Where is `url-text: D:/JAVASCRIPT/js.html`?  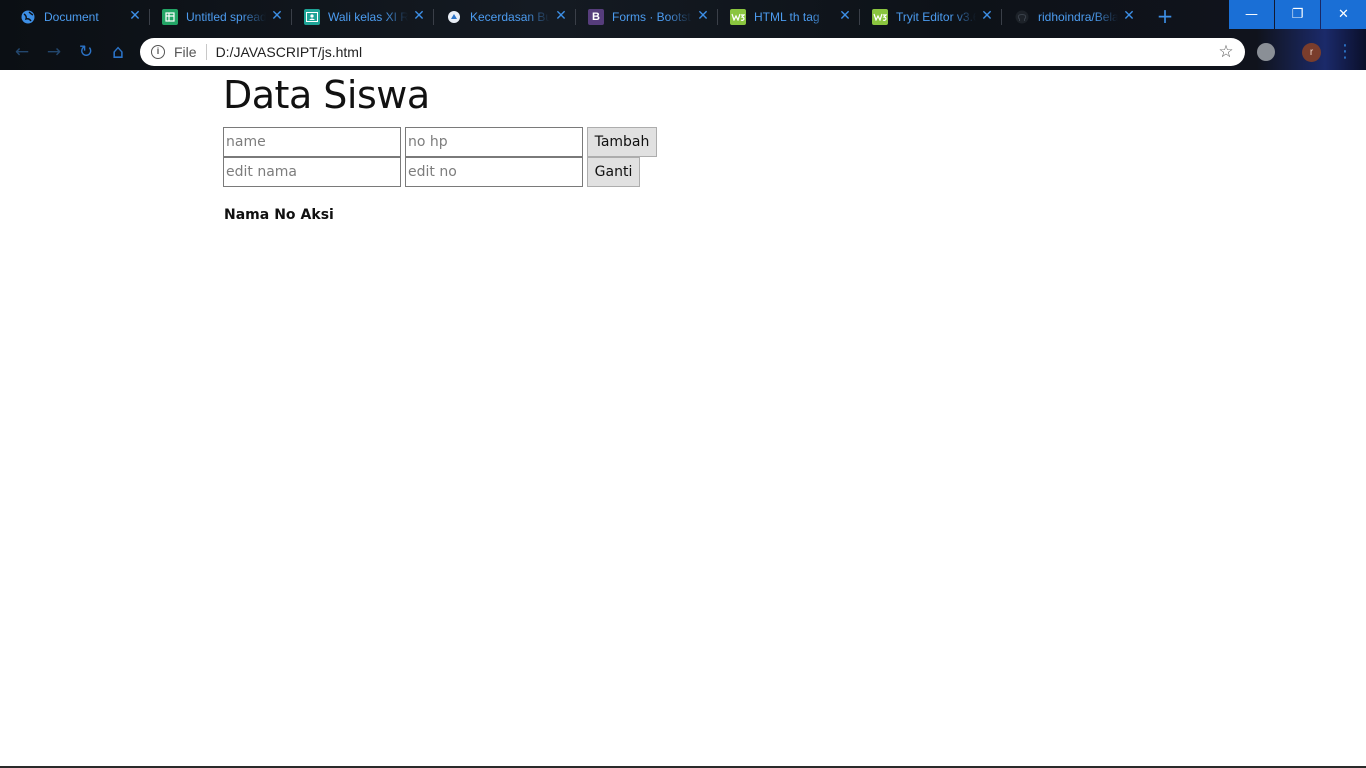
url-text: D:/JAVASCRIPT/js.html is located at coordinates (289, 52).